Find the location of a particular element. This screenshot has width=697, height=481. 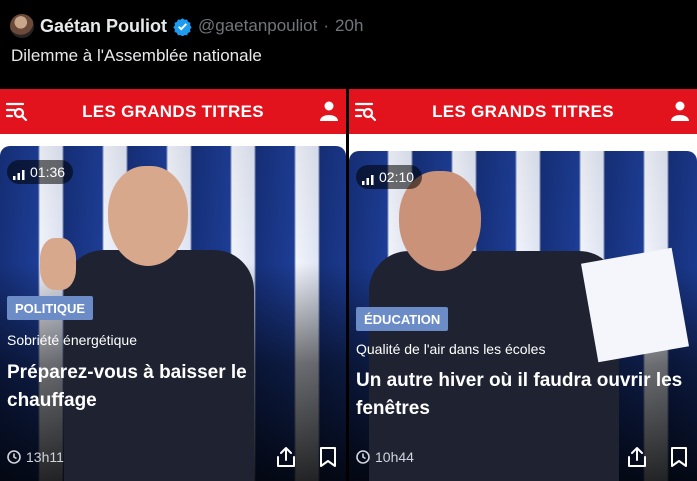

article-subtitle: Sobriété énergétique is located at coordinates (72, 340).